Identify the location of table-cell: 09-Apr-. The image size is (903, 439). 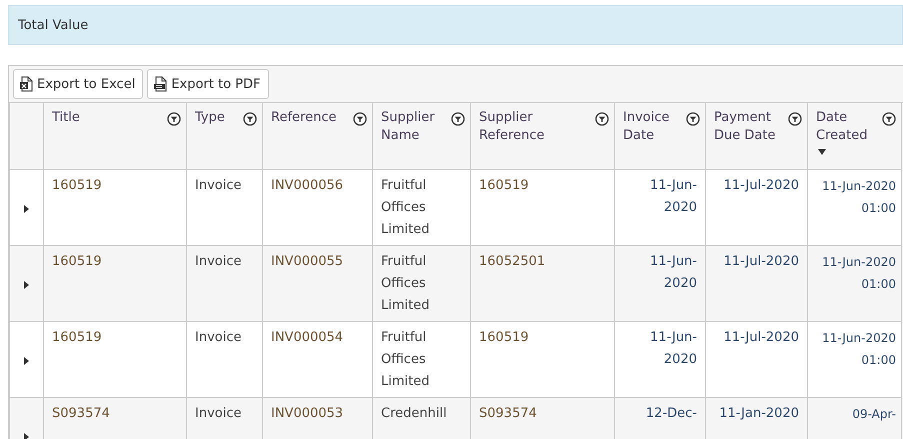
(855, 418).